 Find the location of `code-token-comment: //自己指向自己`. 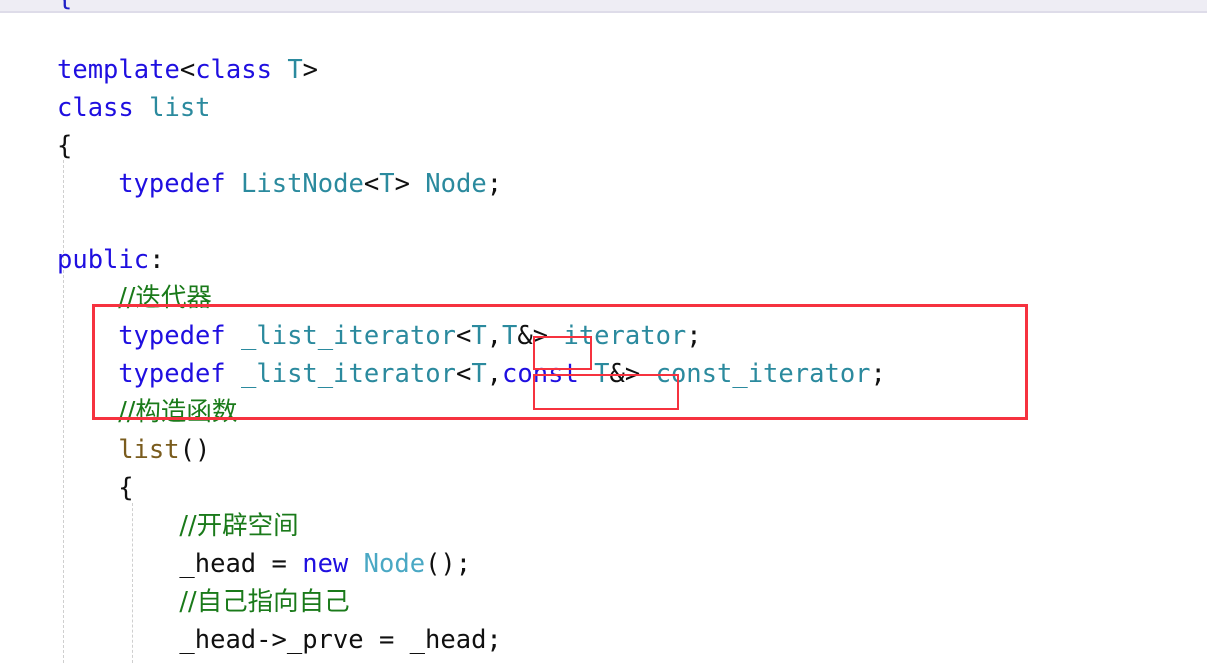

code-token-comment: //自己指向自己 is located at coordinates (264, 602).